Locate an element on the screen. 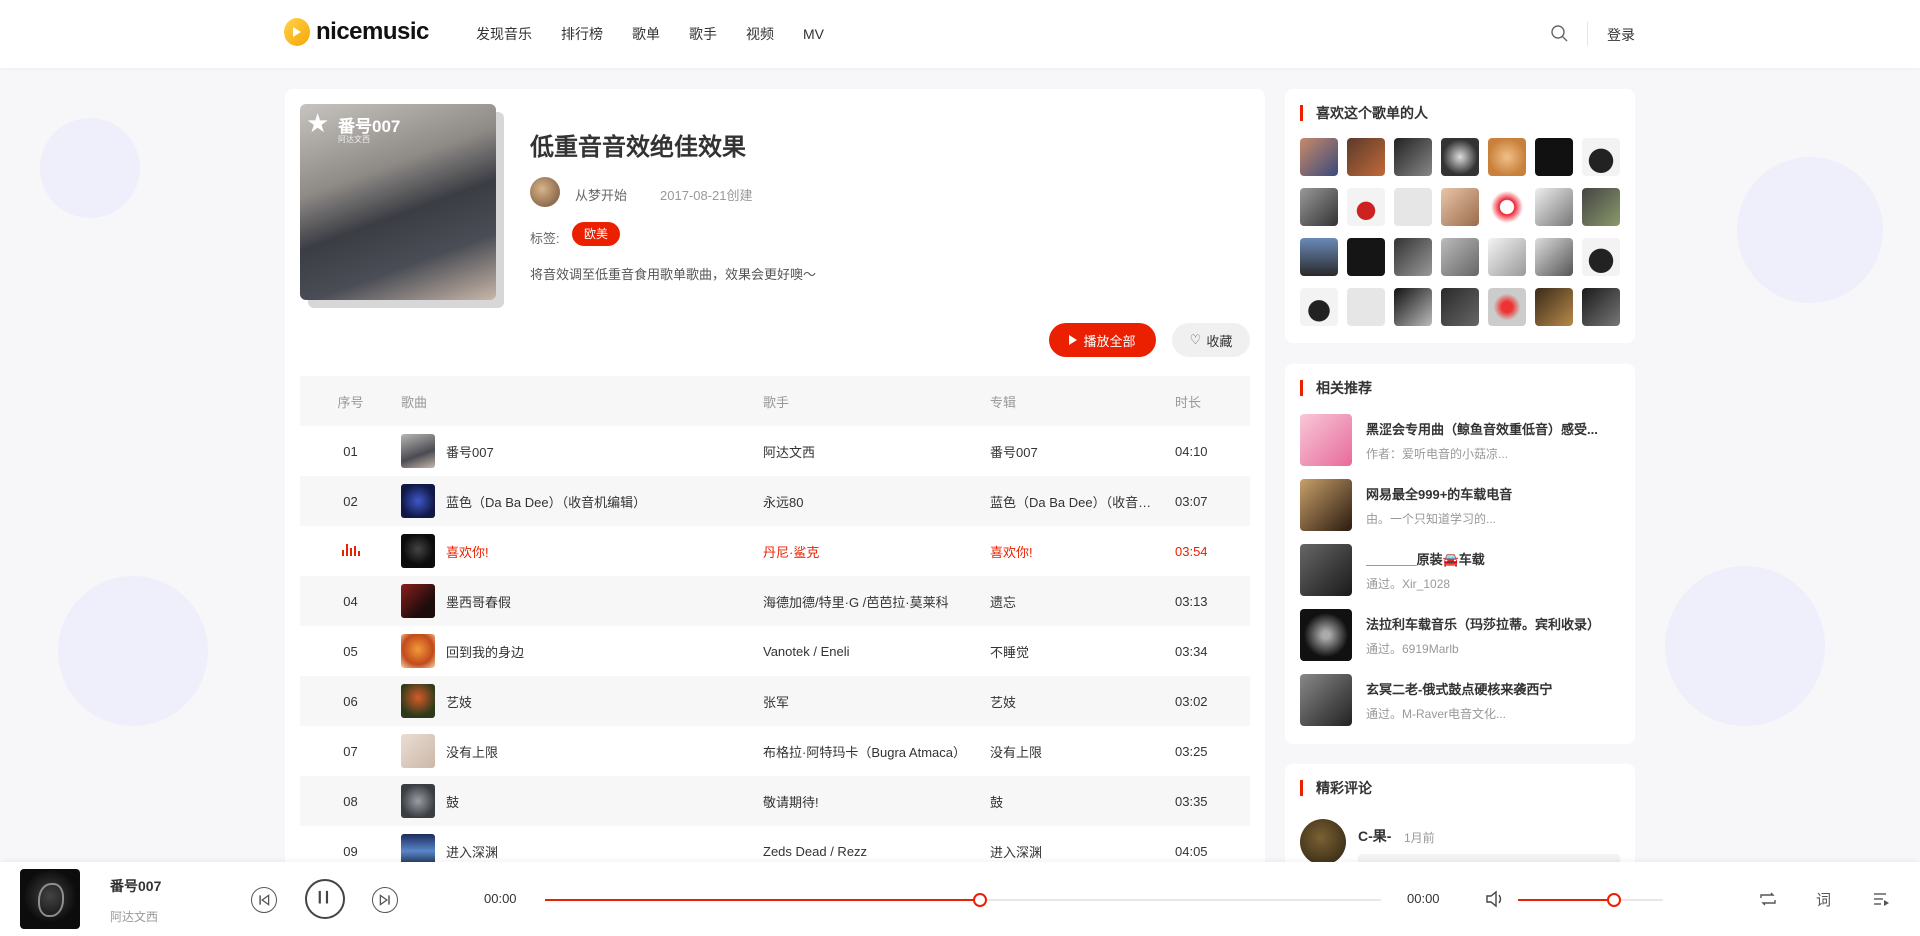 Image resolution: width=1920 pixels, height=936 pixels. table-row: 06 艺妓 张军 艺妓 03:02 is located at coordinates (775, 701).